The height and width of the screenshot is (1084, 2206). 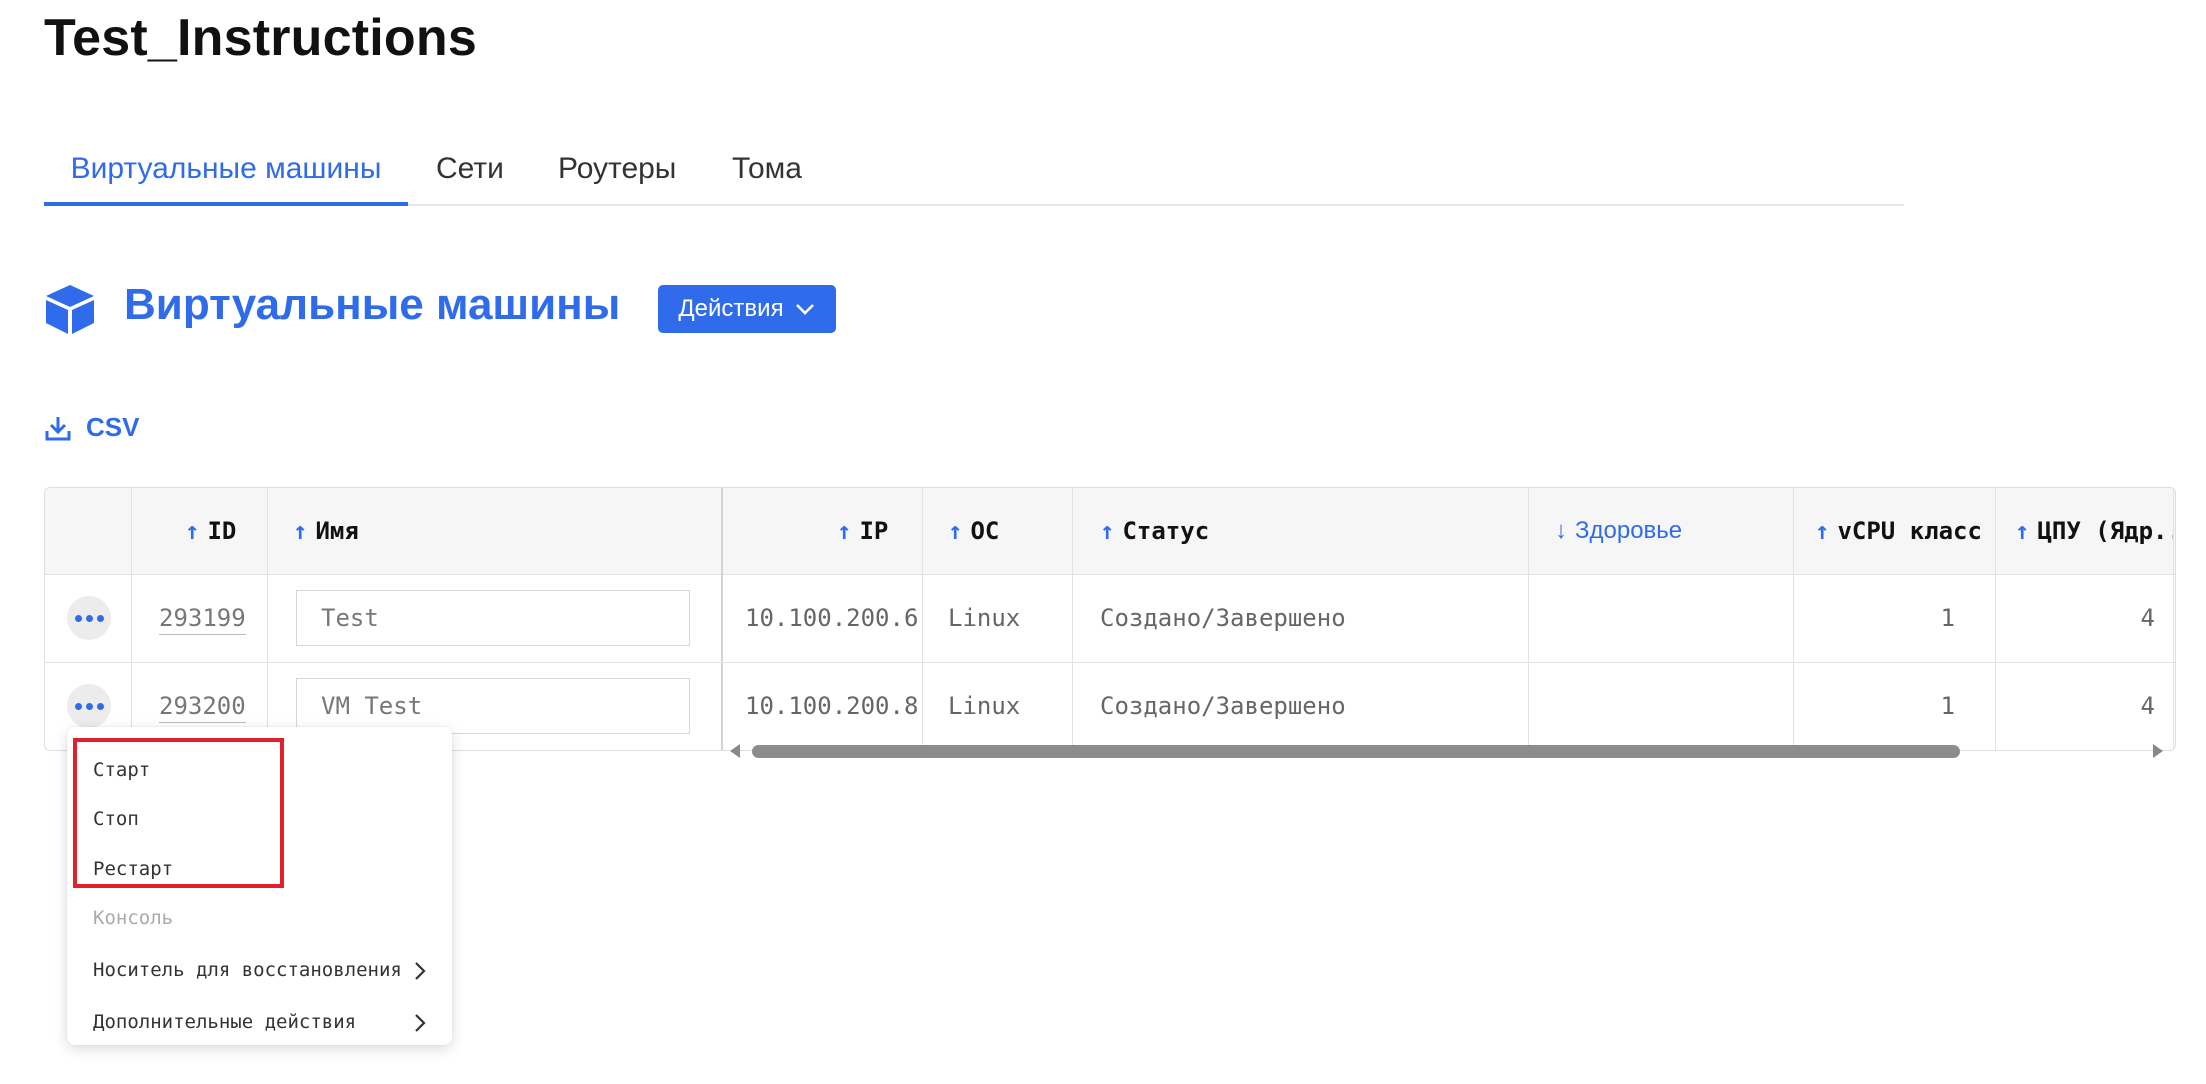 I want to click on column-header-health: ↓ Здоровье, so click(x=1618, y=531).